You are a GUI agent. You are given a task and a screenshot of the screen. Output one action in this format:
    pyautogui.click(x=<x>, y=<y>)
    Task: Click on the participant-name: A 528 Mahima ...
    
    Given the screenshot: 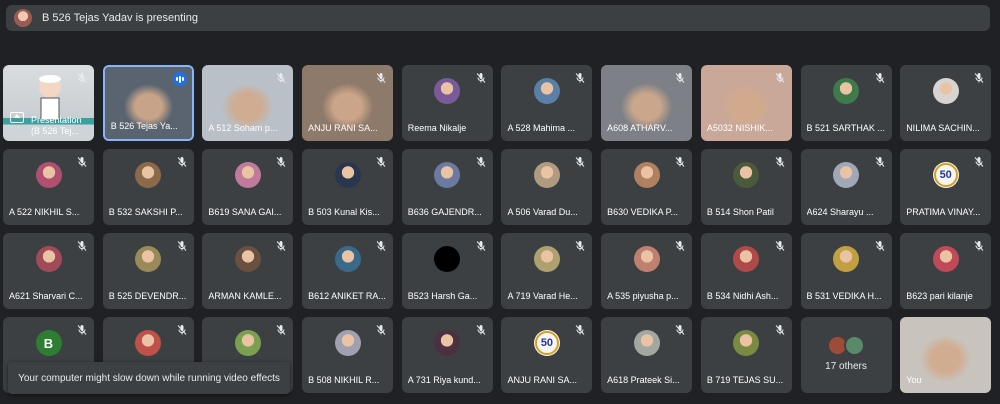 What is the action you would take?
    pyautogui.click(x=541, y=128)
    